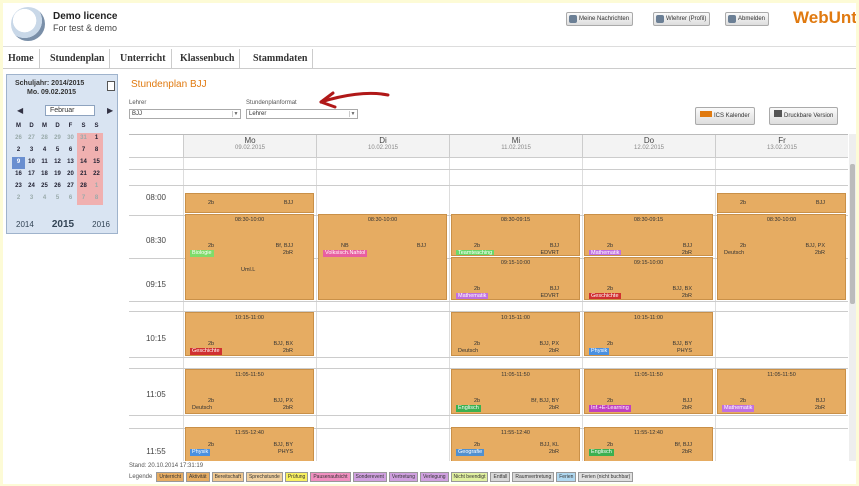 The height and width of the screenshot is (486, 859). What do you see at coordinates (515, 444) in the screenshot?
I see `lesson-block: 11:55-12:40 2b BJJ, KL Geografie 2bR` at bounding box center [515, 444].